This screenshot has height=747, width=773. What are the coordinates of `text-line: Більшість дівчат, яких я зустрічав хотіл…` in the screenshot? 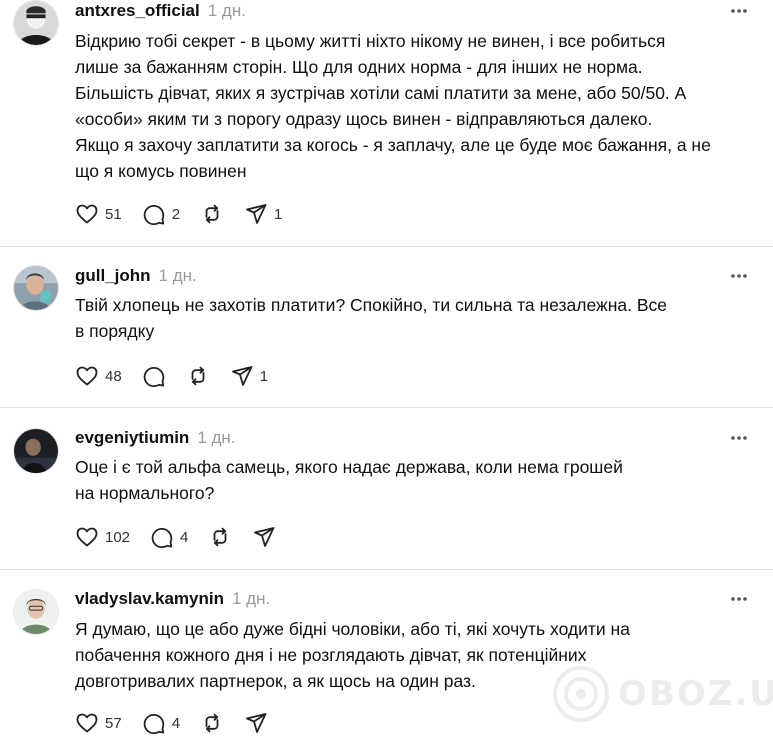 It's located at (381, 93).